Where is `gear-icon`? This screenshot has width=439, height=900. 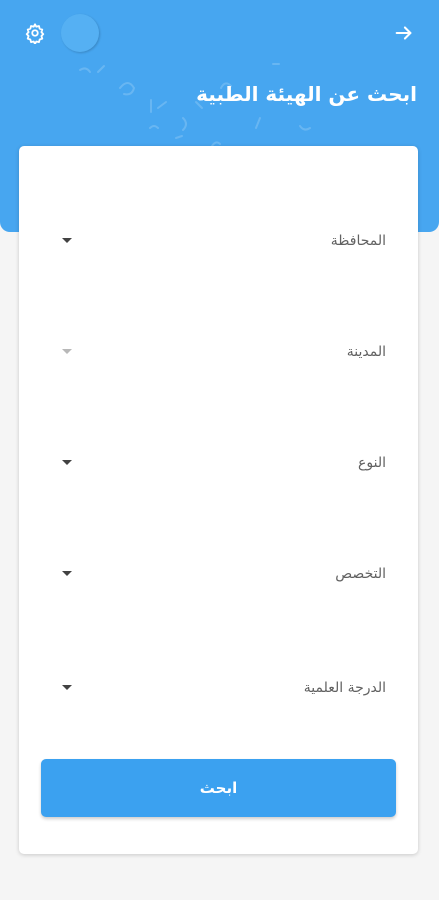
gear-icon is located at coordinates (35, 33).